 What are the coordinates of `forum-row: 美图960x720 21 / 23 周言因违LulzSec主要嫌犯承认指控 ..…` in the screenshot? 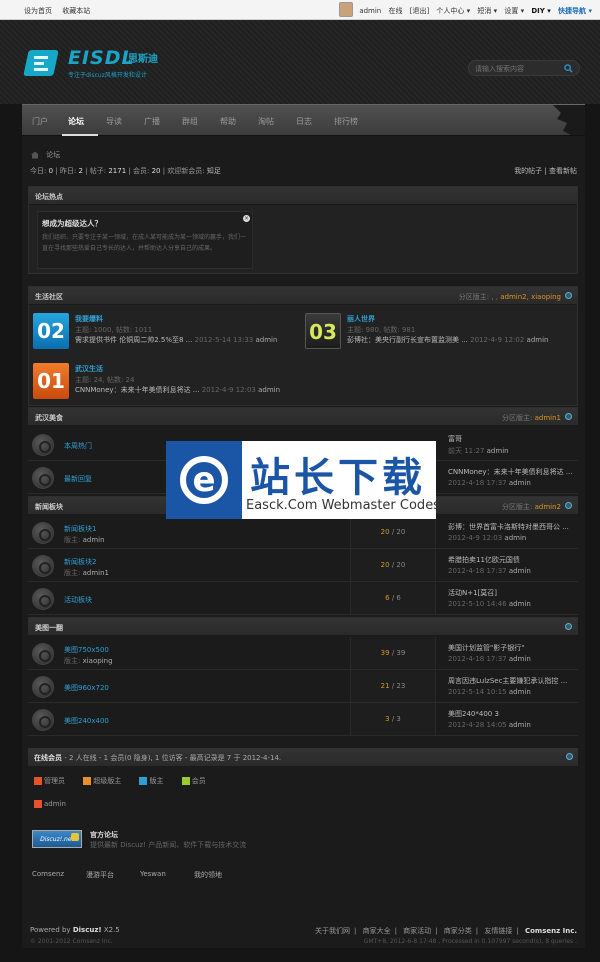 It's located at (303, 686).